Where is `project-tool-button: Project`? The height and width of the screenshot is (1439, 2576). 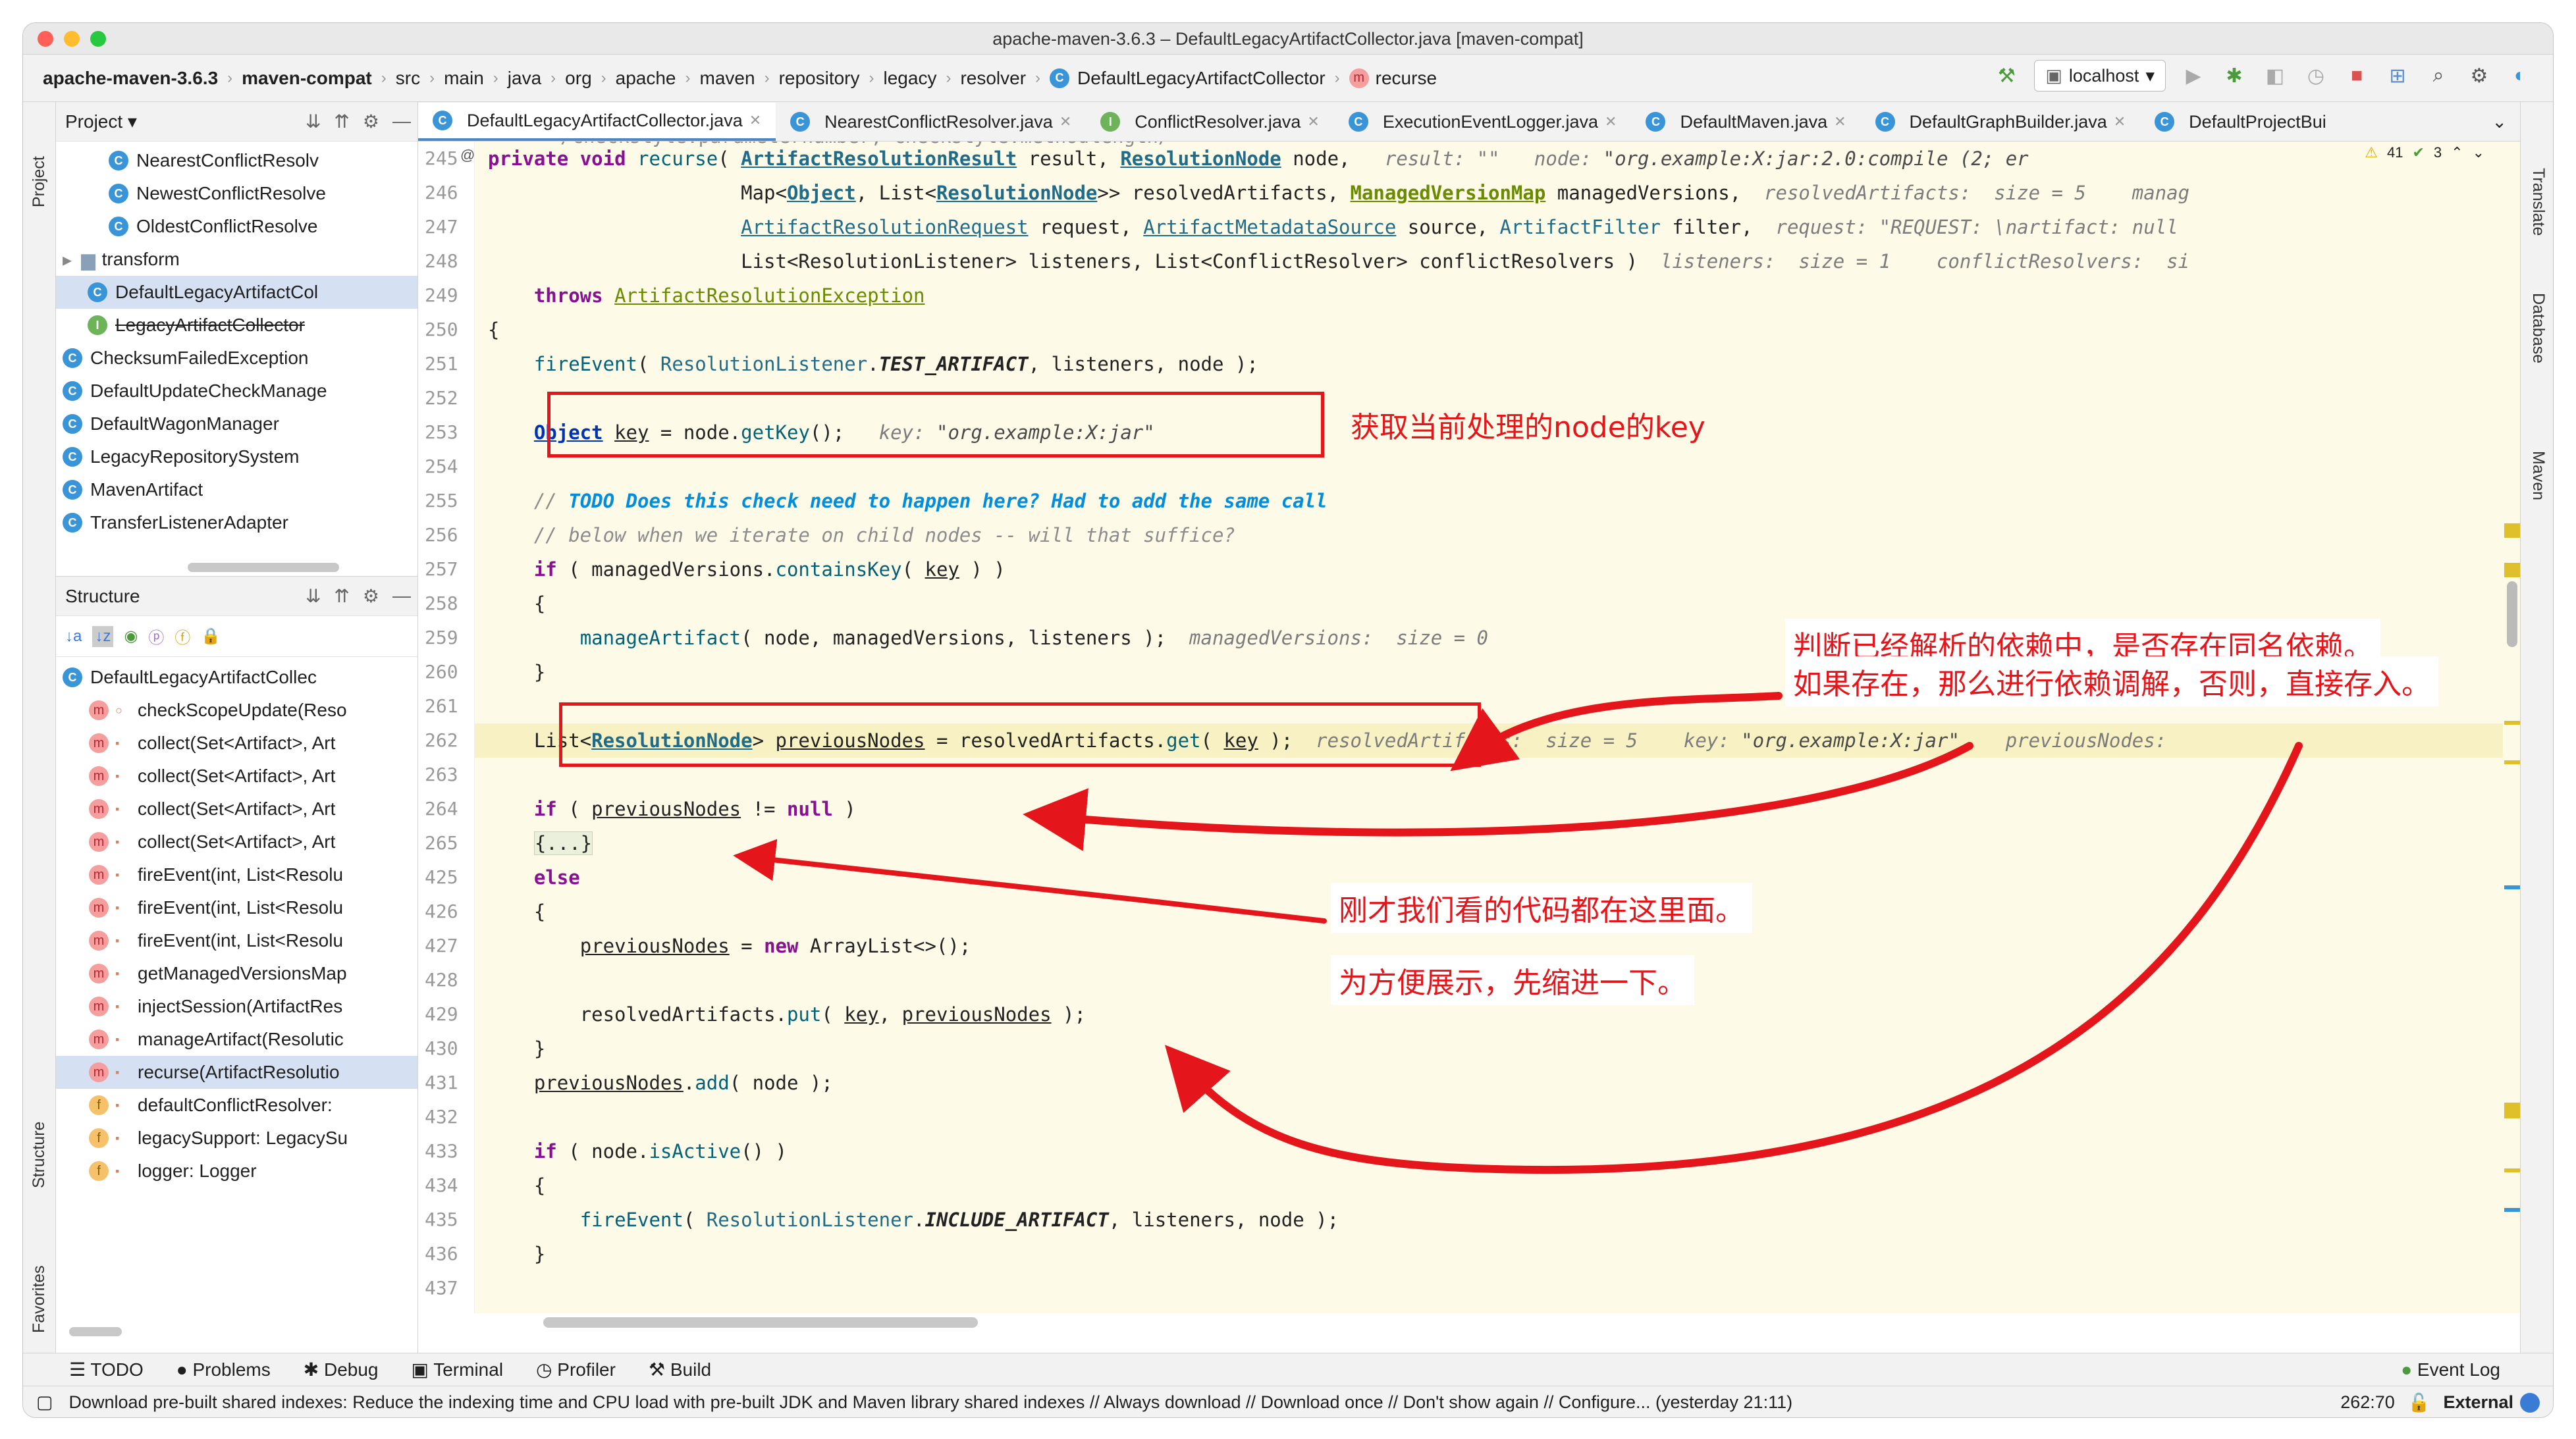 project-tool-button: Project is located at coordinates (39, 167).